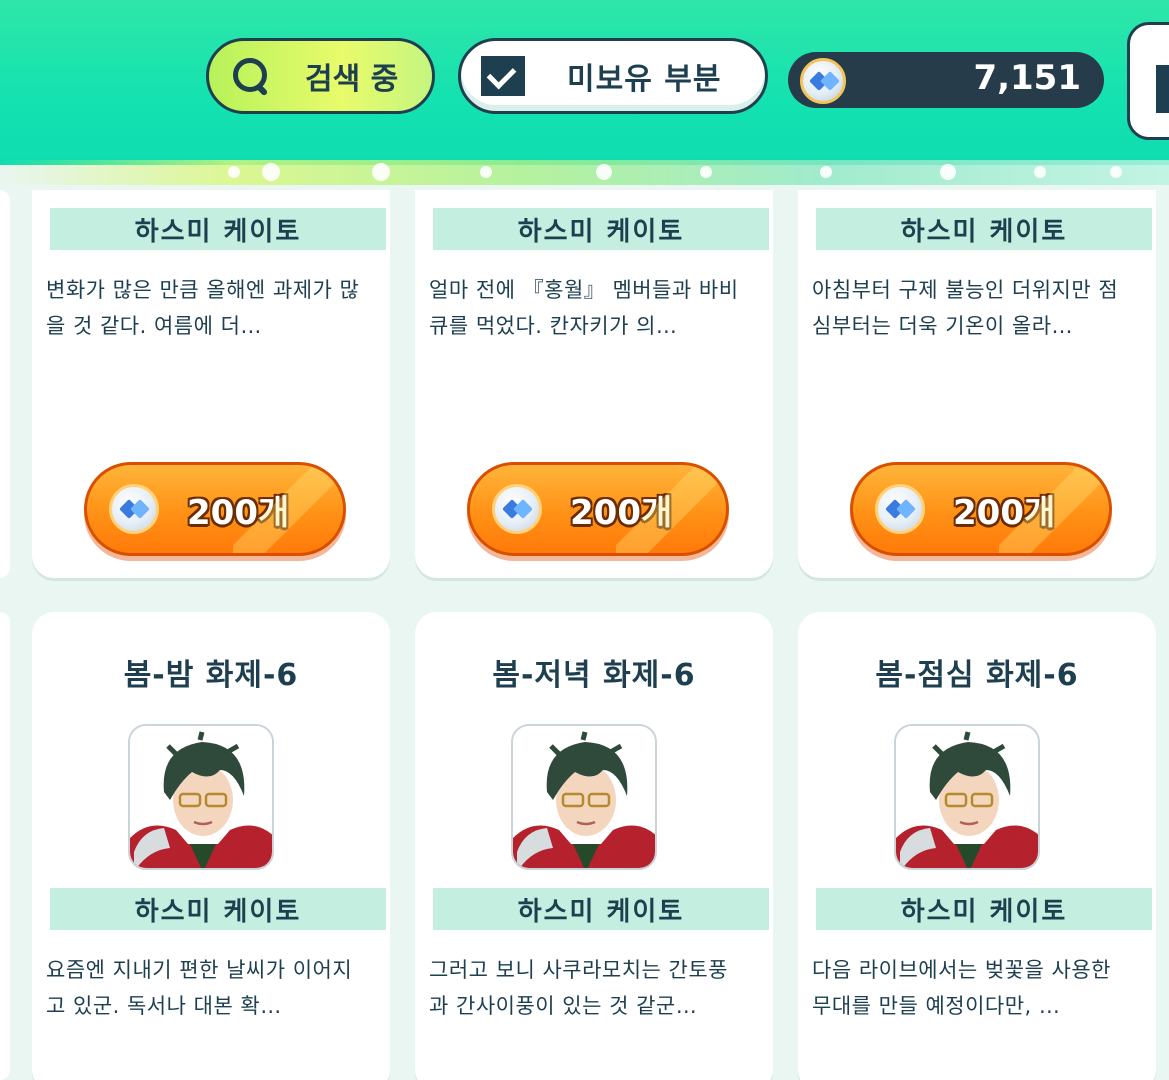 The height and width of the screenshot is (1080, 1169). I want to click on decorative-strip, so click(584, 174).